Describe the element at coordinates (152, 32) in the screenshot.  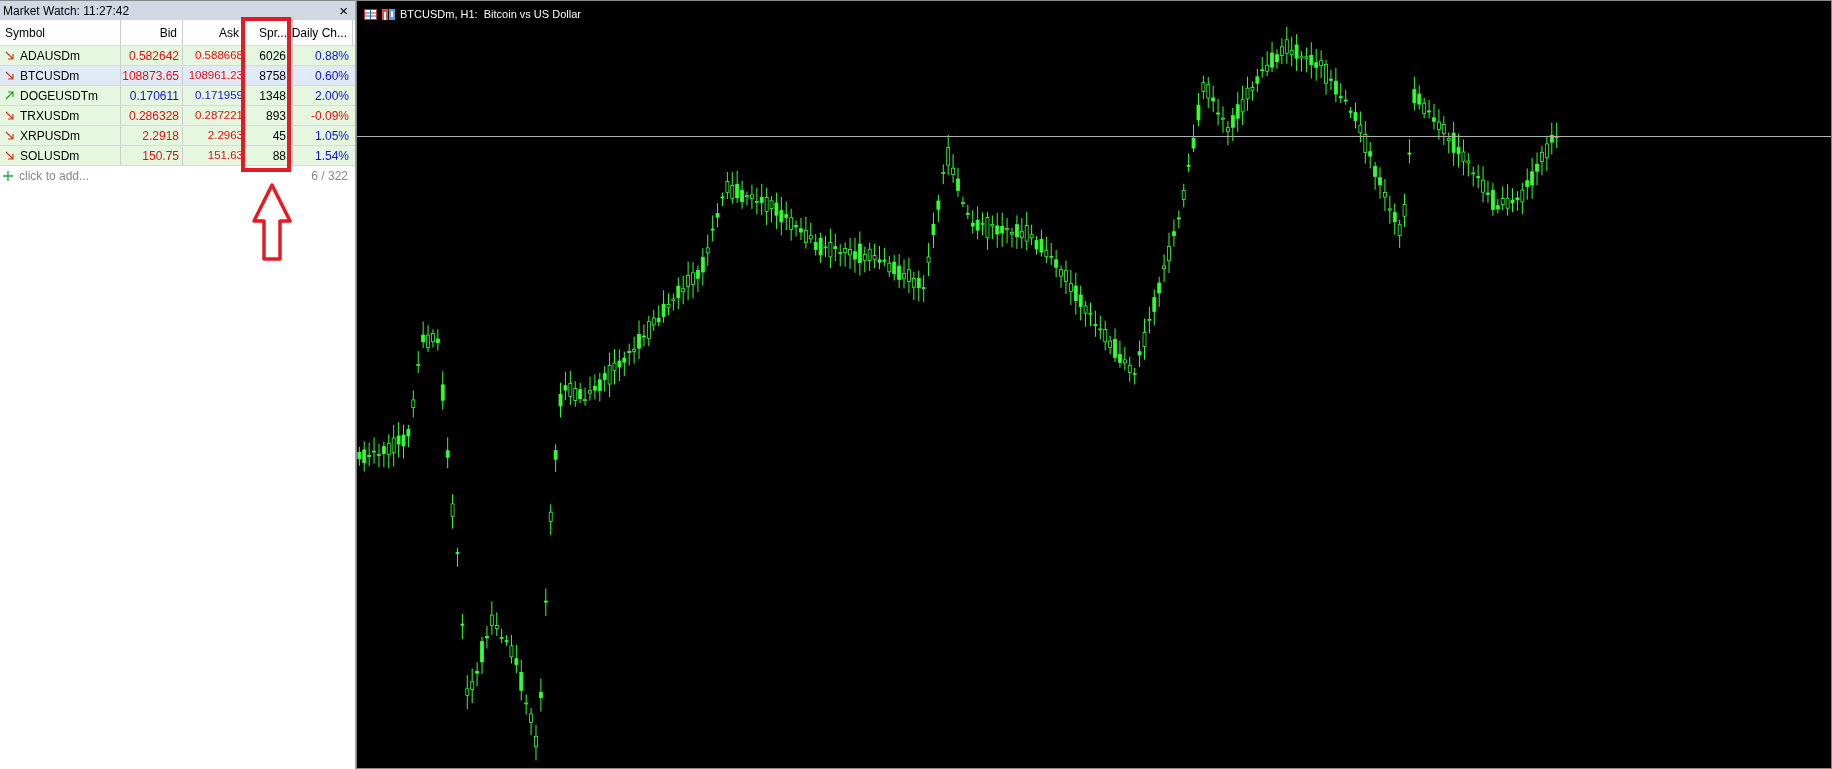
I see `column-header: Bid` at that location.